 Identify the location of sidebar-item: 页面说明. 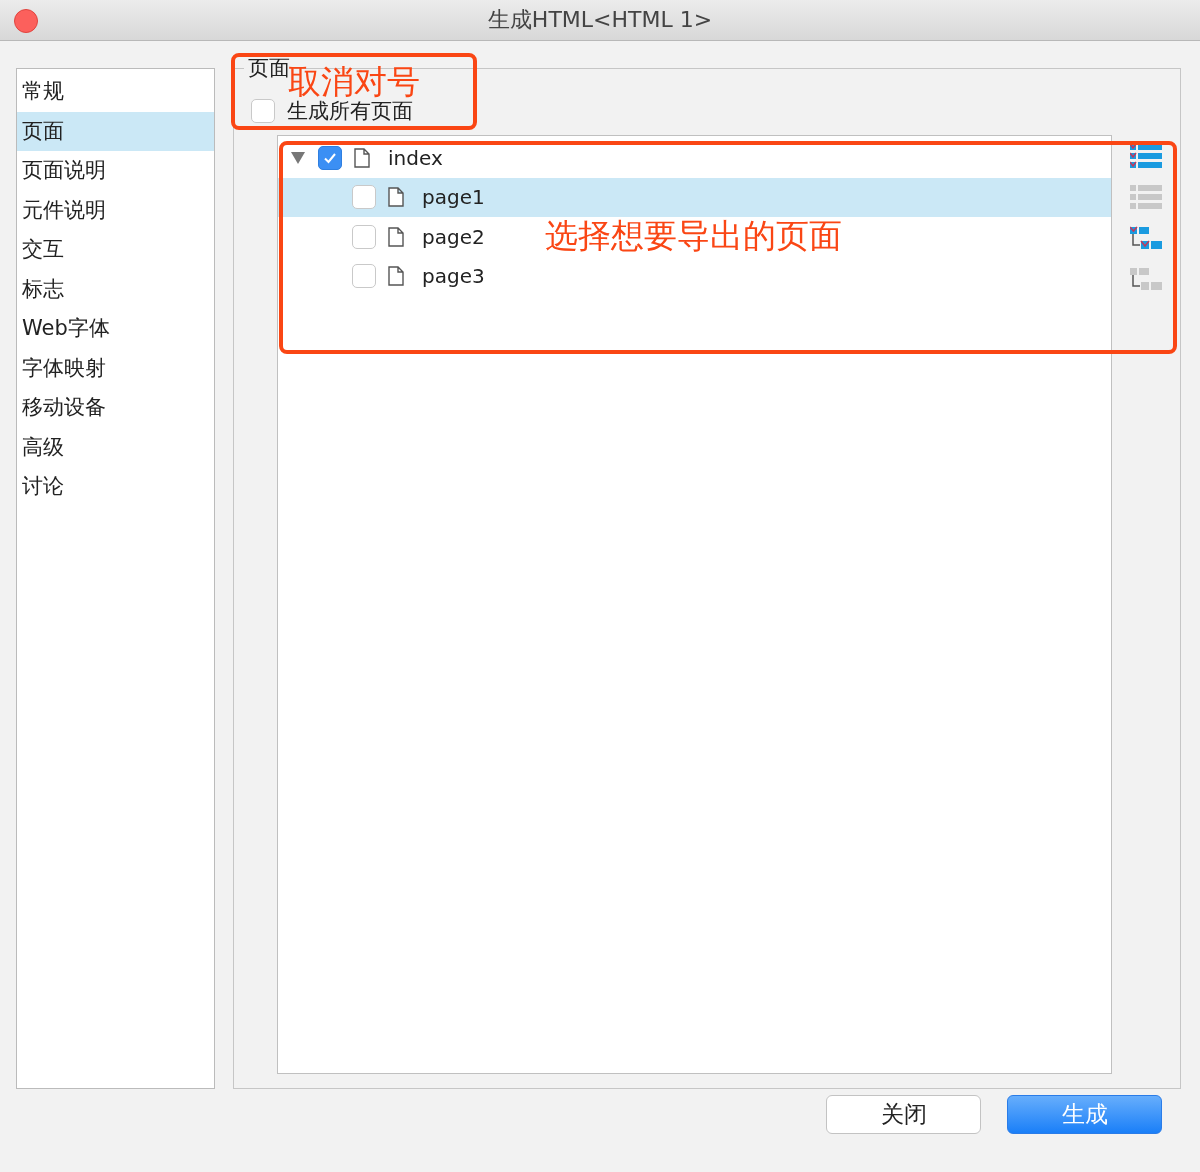
(115, 171).